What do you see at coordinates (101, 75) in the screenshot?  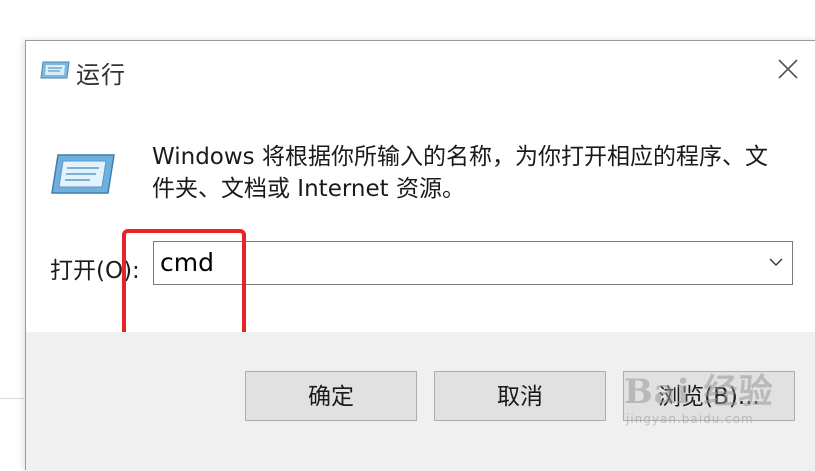 I see `window-title: 运行` at bounding box center [101, 75].